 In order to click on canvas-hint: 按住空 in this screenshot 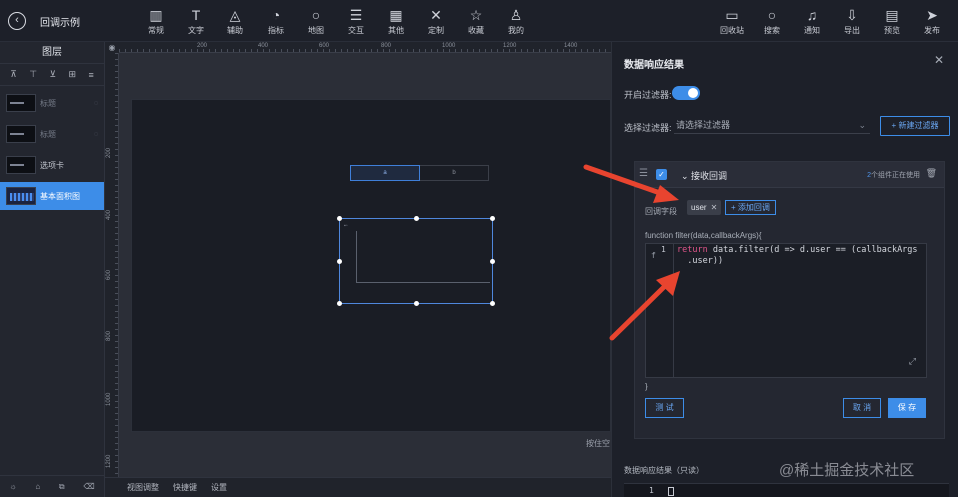, I will do `click(598, 443)`.